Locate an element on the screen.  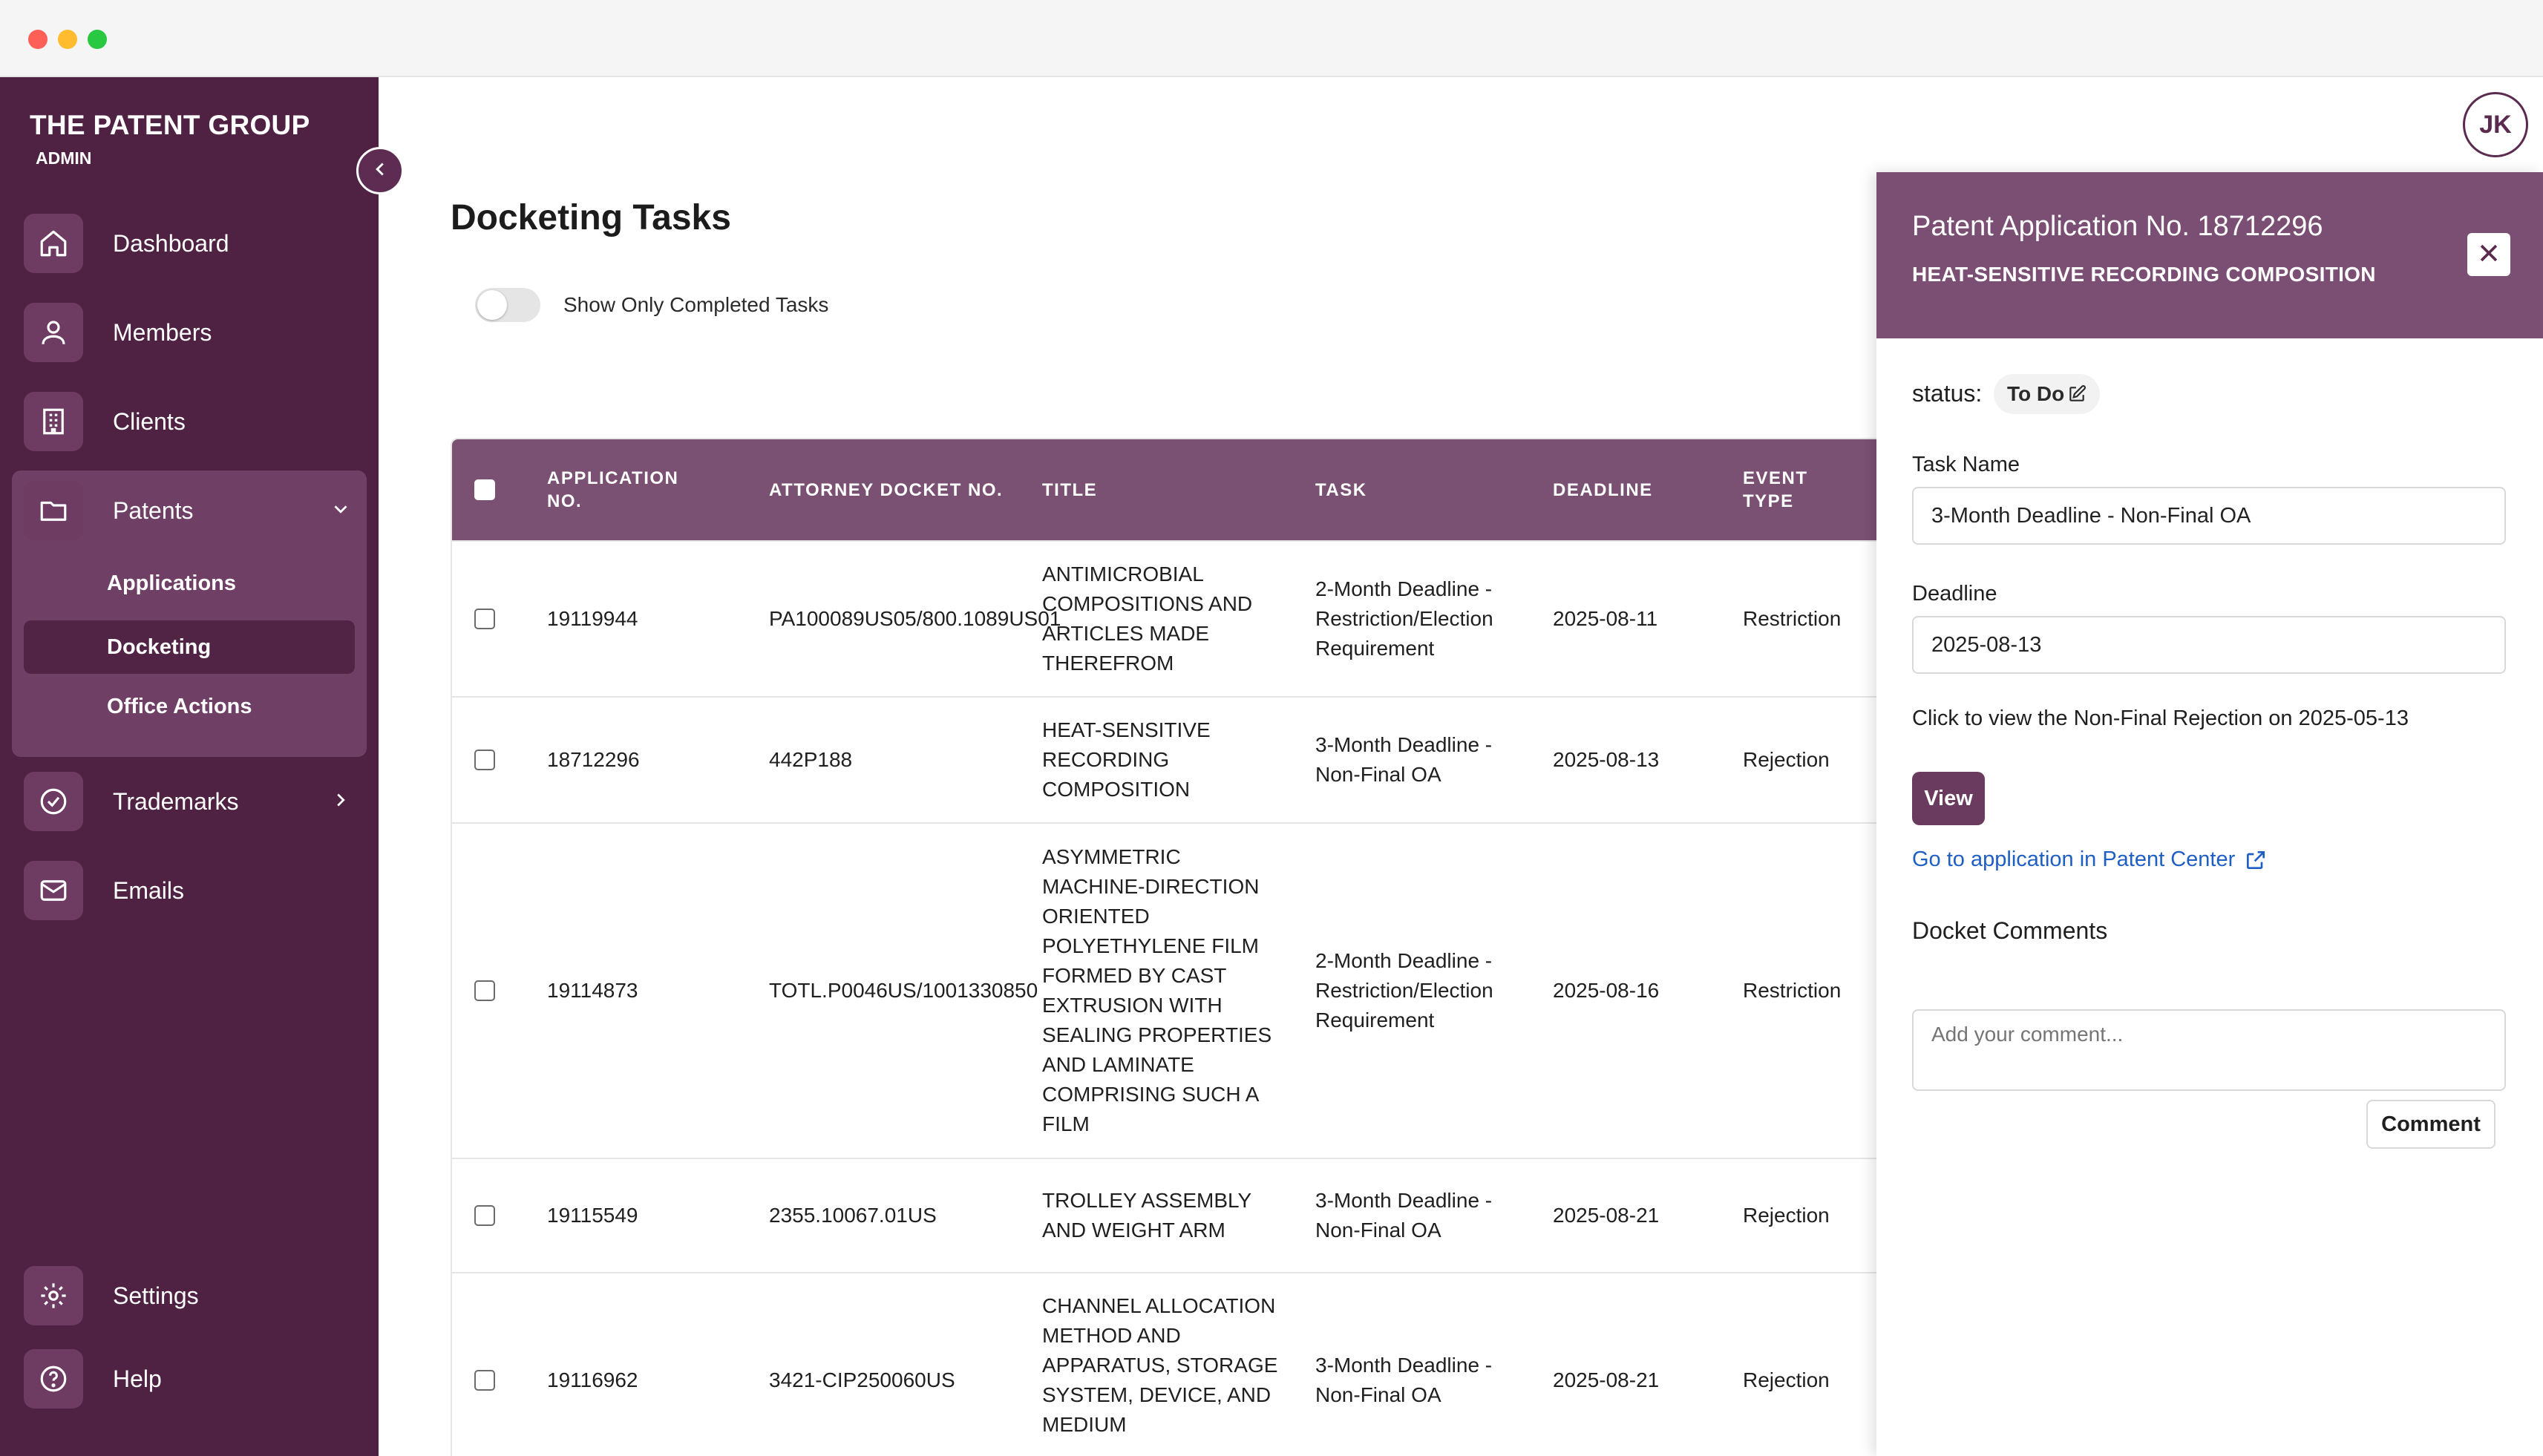
sidebar-item-label: Members is located at coordinates (162, 332).